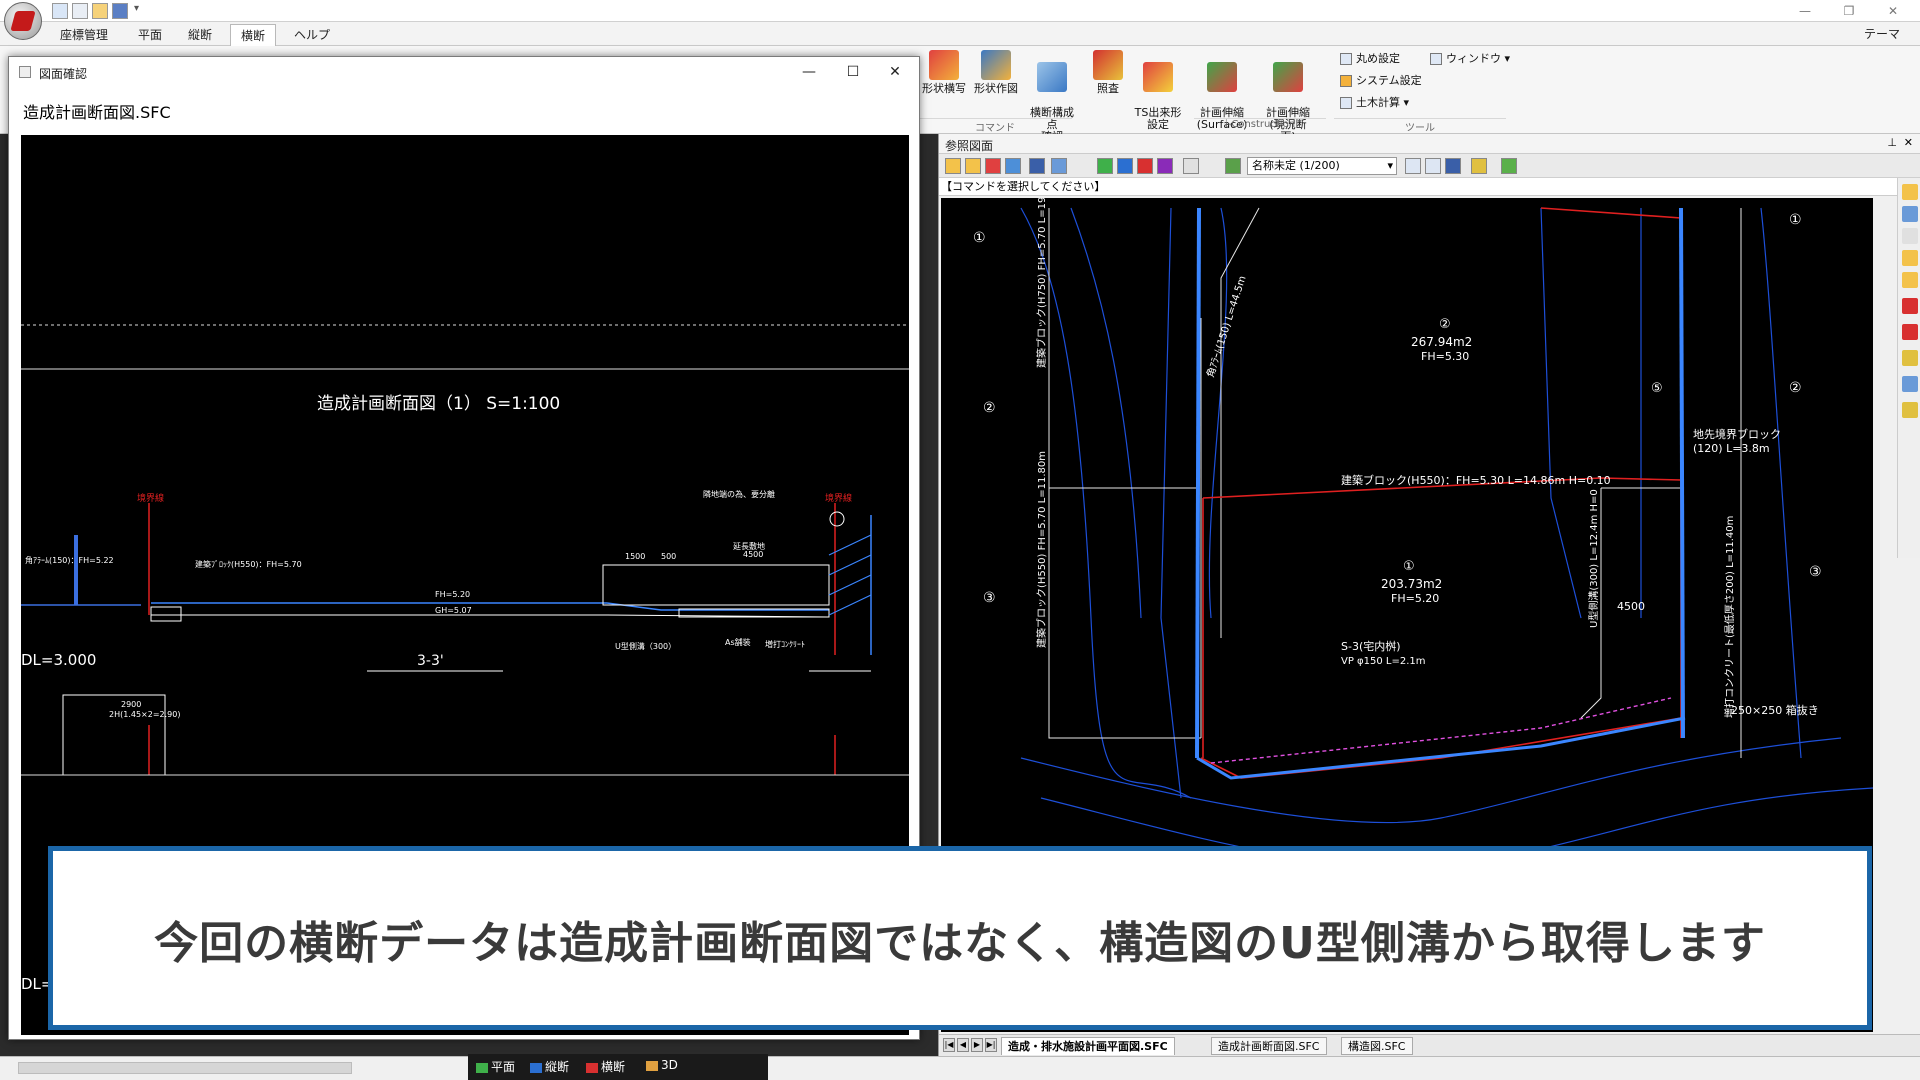 Image resolution: width=1920 pixels, height=1080 pixels. I want to click on ts-setting-button: TS出来形 設定, so click(1158, 90).